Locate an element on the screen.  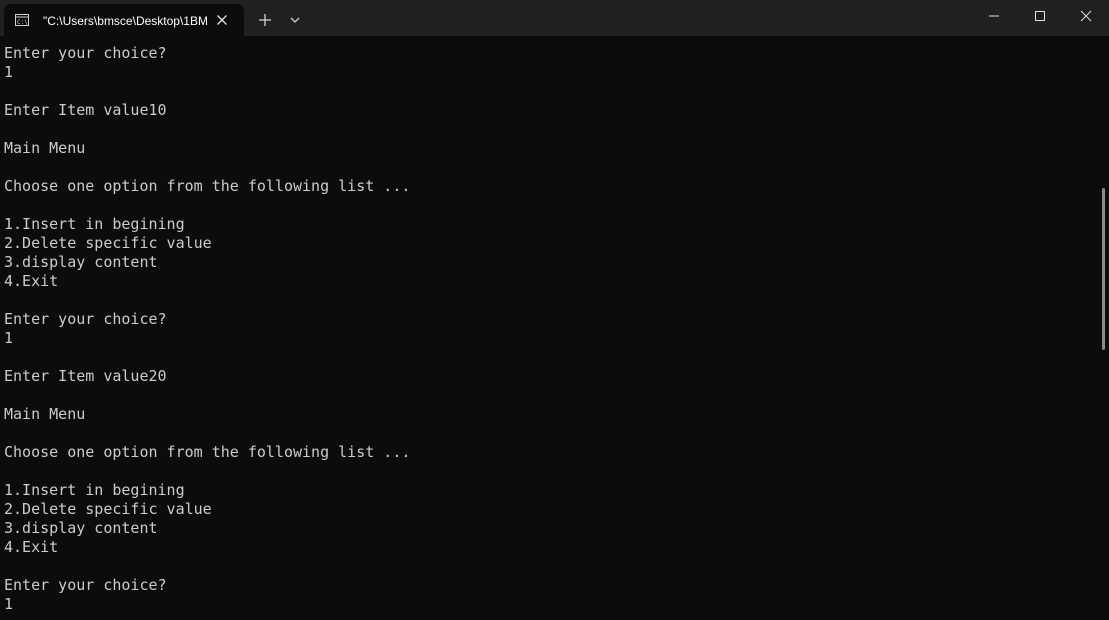
tab-console: C:\ "C:\Users\bmsce\Desktop\1BM is located at coordinates (124, 20).